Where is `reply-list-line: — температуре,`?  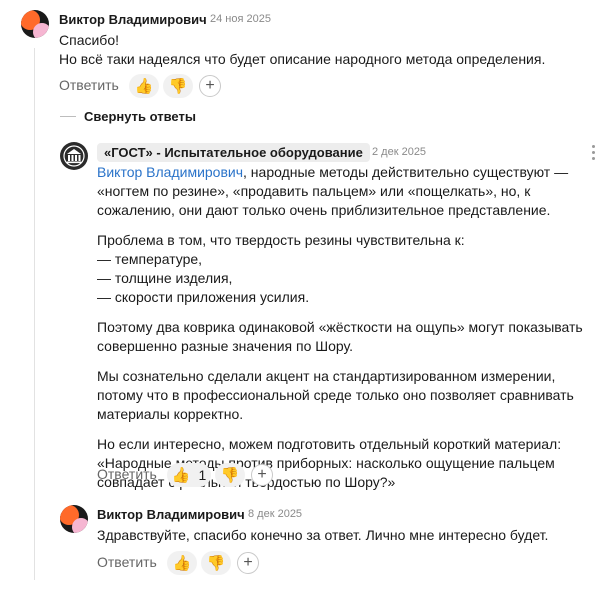 reply-list-line: — температуре, is located at coordinates (150, 259).